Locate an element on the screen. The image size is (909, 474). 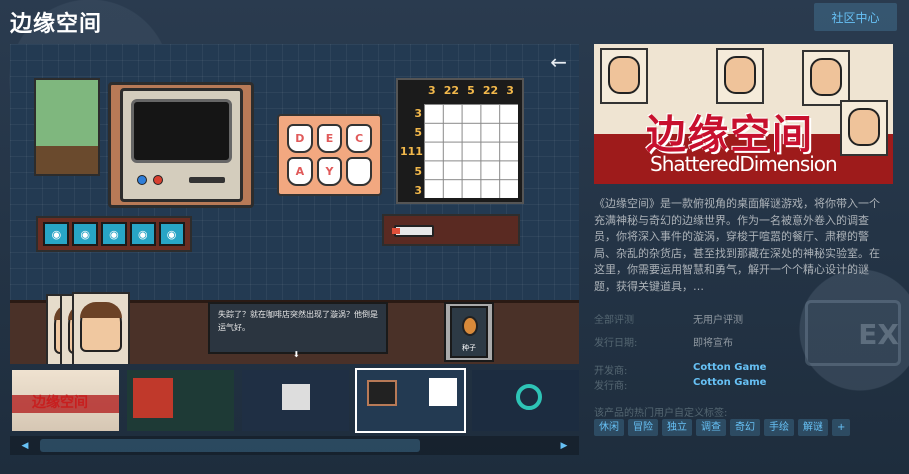
page-title: 边缘空间 is located at coordinates (56, 24).